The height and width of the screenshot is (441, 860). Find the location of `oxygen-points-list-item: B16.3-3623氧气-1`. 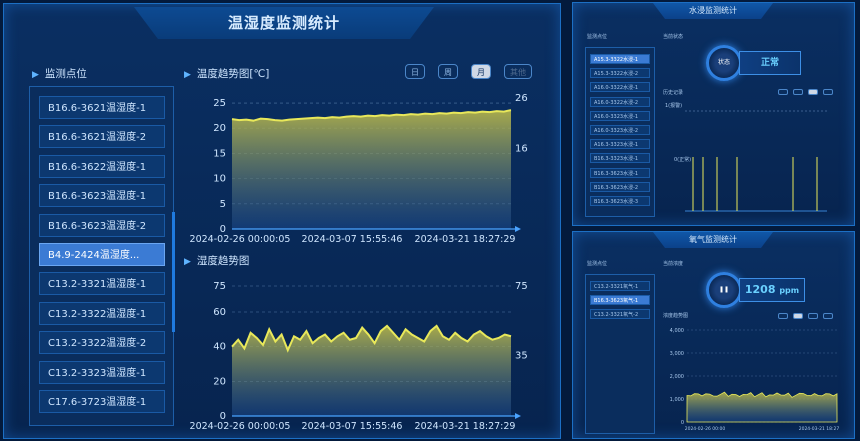

oxygen-points-list-item: B16.3-3623氧气-1 is located at coordinates (620, 300).